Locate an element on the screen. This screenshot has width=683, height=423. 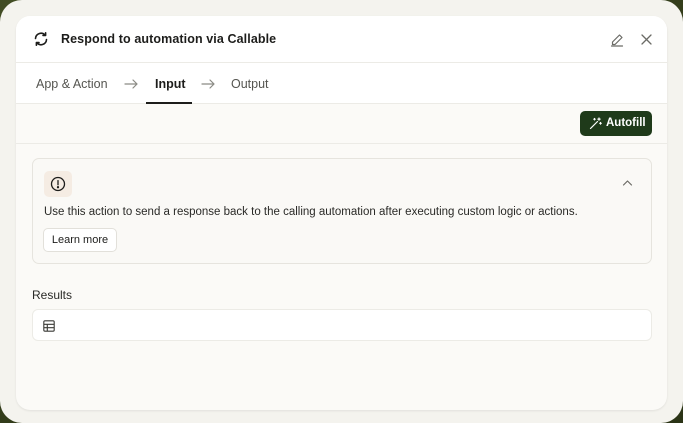
step-output: Output is located at coordinates (250, 84).